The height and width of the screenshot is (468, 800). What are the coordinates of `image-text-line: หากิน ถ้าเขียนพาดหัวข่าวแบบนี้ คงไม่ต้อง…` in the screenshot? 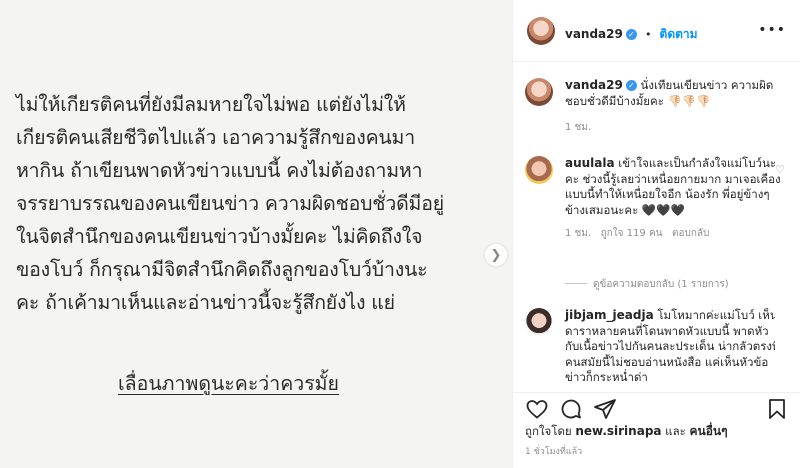 It's located at (219, 170).